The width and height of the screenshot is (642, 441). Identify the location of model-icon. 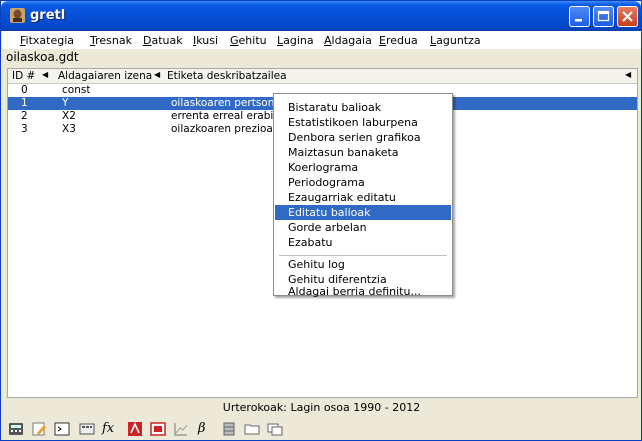
(158, 429).